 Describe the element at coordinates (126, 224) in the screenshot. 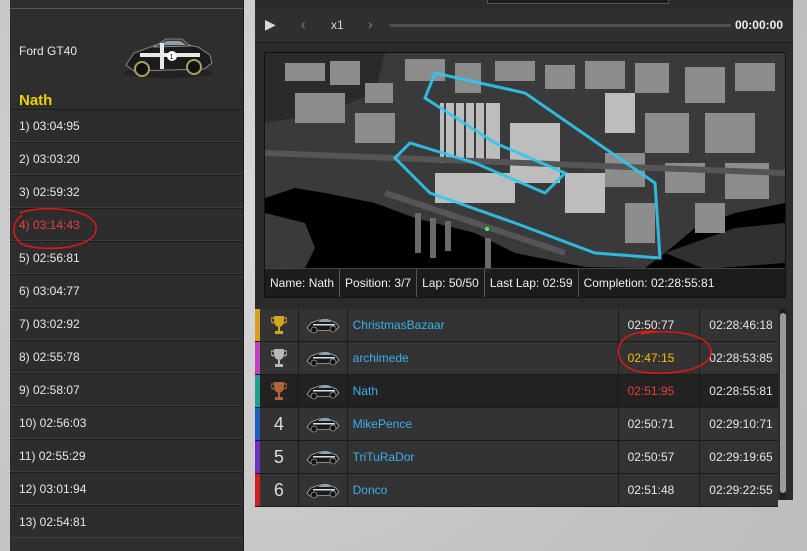

I see `lap-item: 4) 03:14:43` at that location.